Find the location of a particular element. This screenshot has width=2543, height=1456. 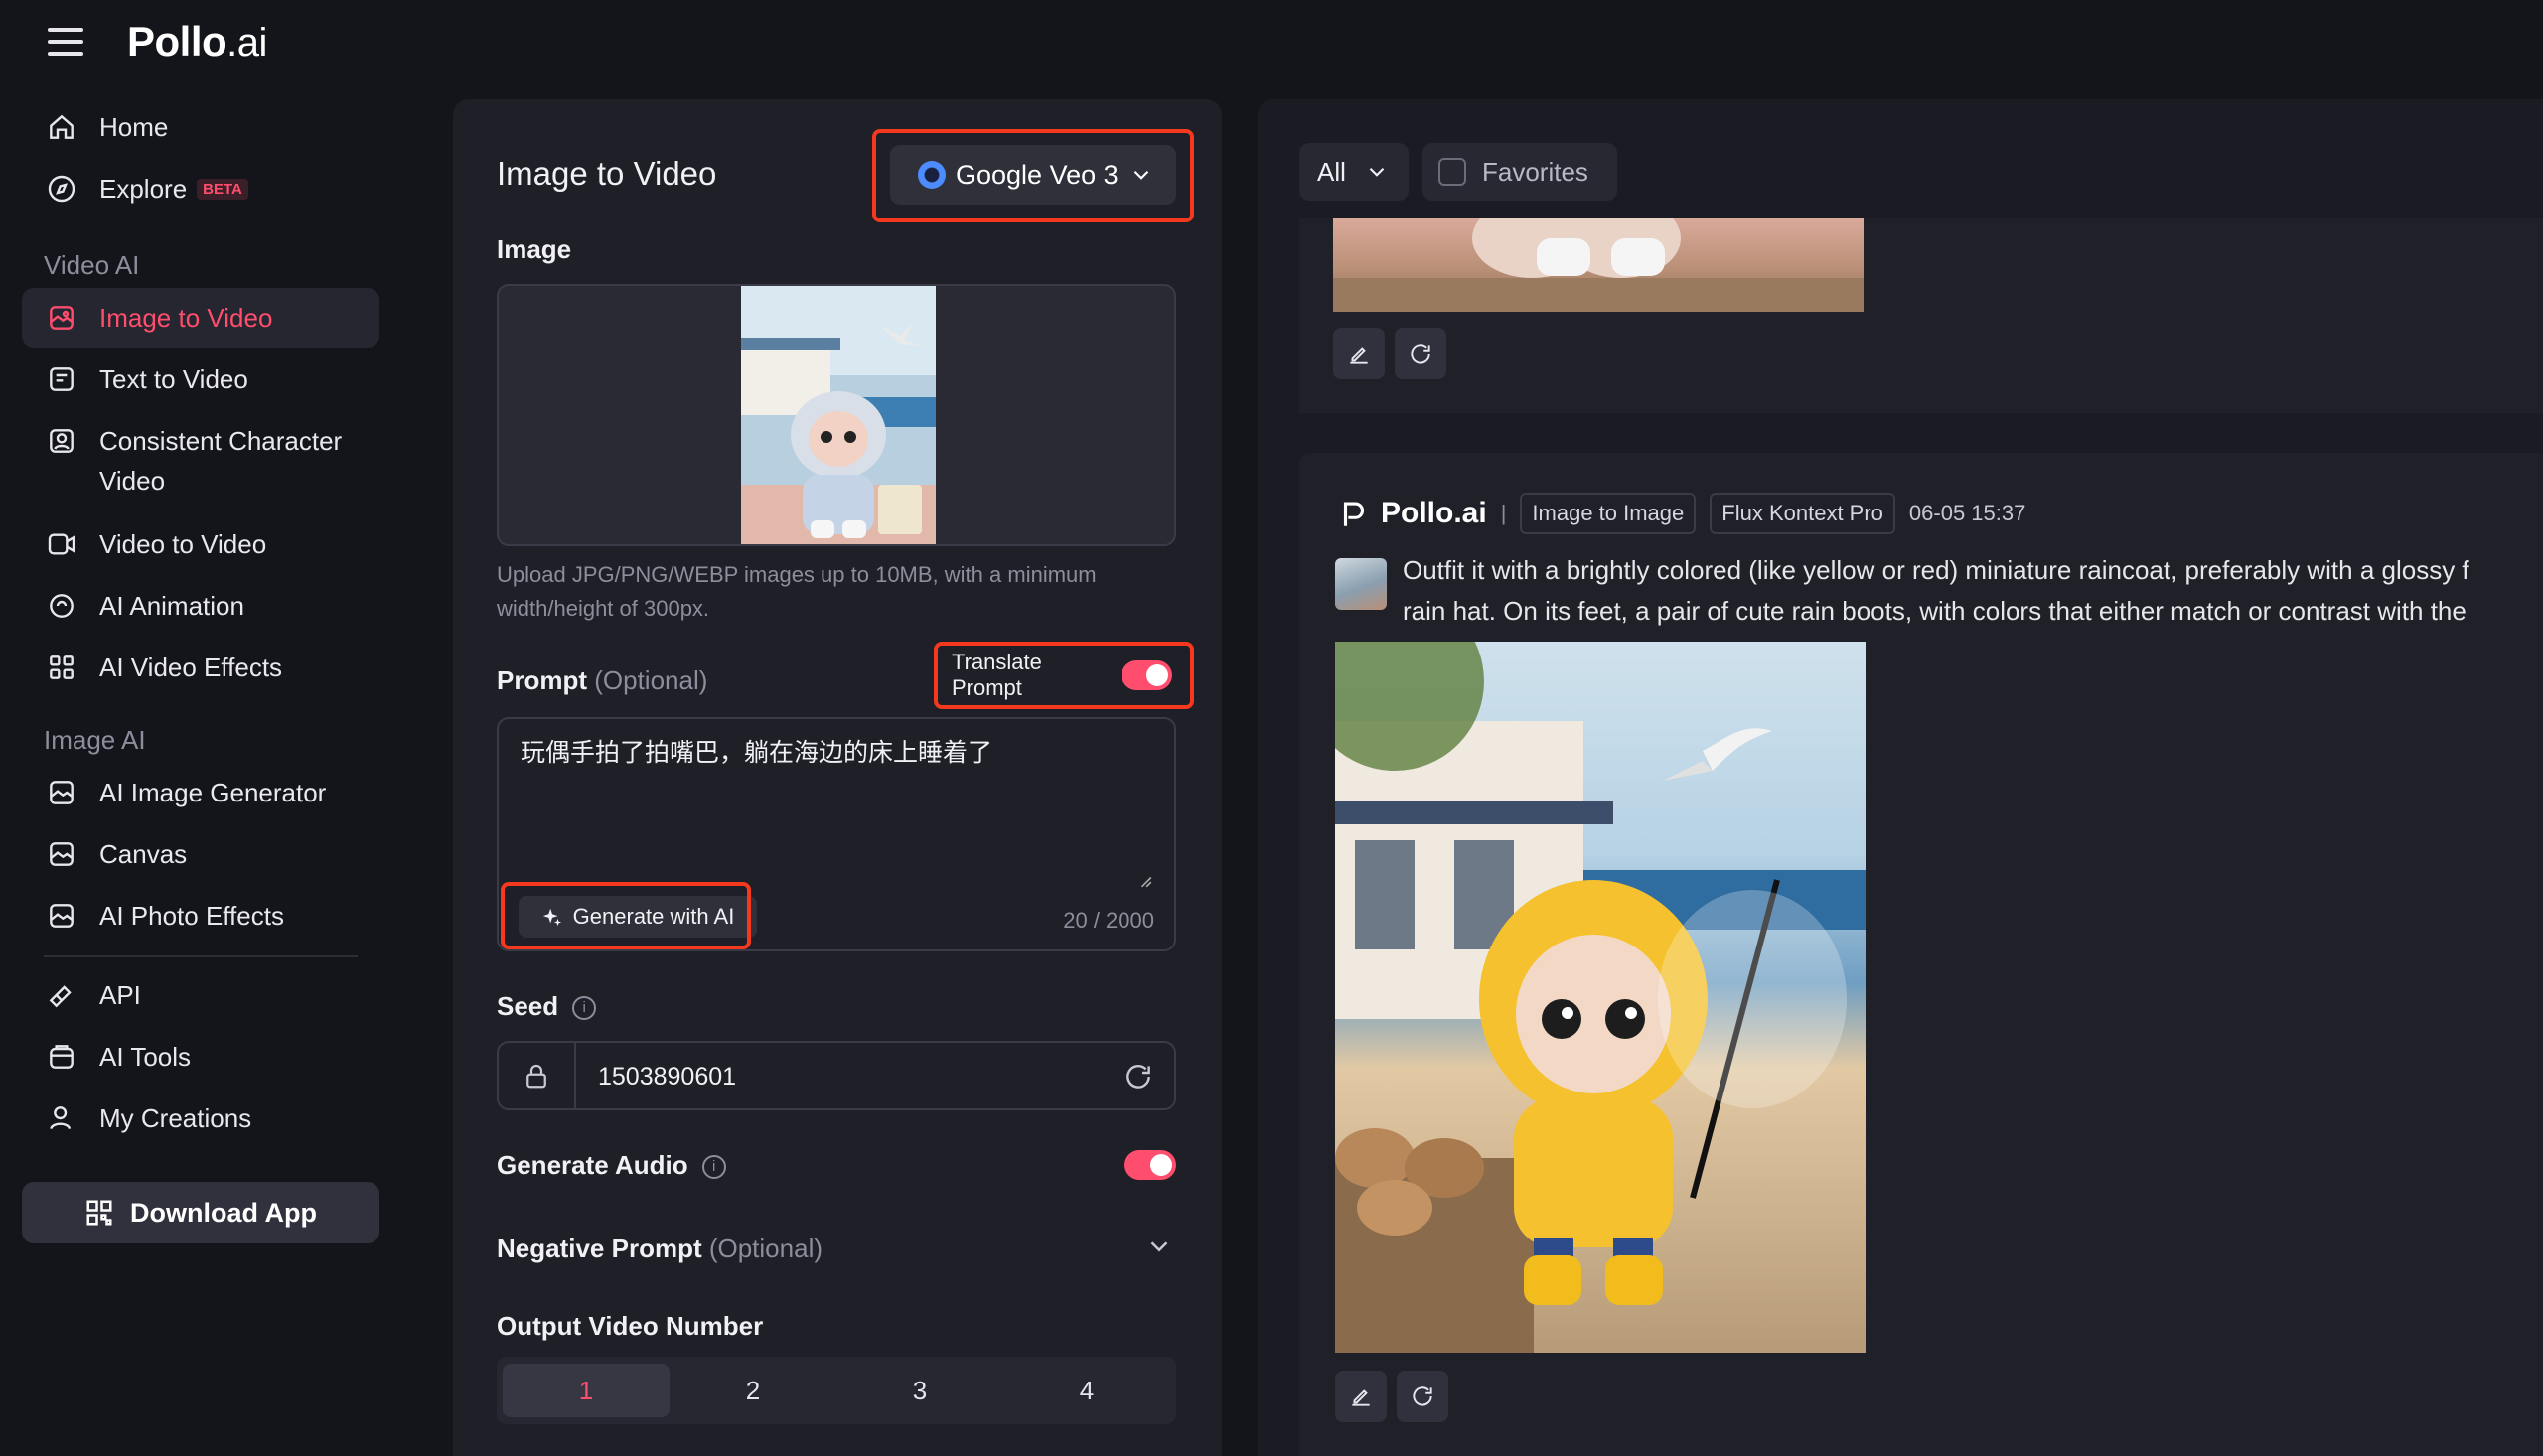

output-option-2: 2 is located at coordinates (753, 1390).